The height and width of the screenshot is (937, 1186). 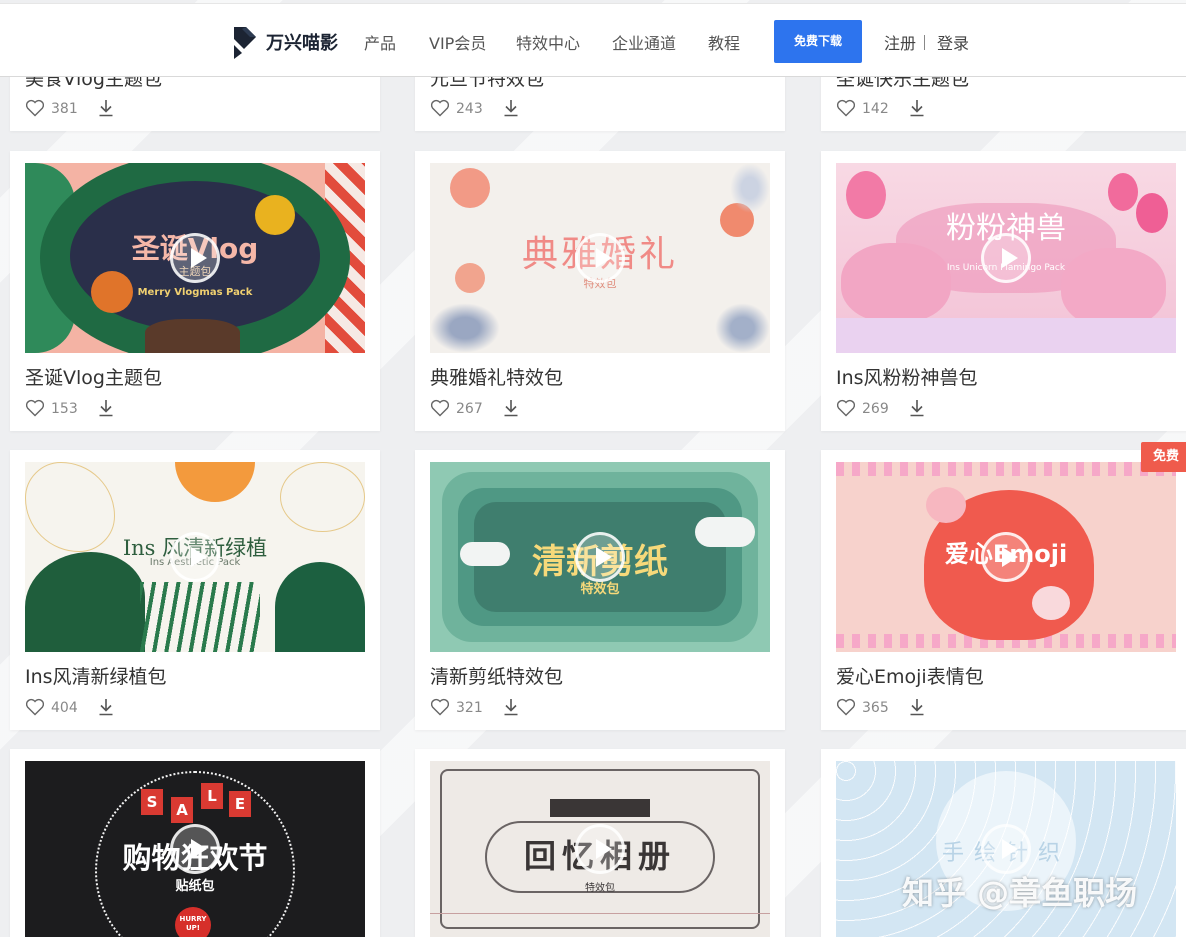 What do you see at coordinates (245, 43) in the screenshot?
I see `filmora-logo-icon` at bounding box center [245, 43].